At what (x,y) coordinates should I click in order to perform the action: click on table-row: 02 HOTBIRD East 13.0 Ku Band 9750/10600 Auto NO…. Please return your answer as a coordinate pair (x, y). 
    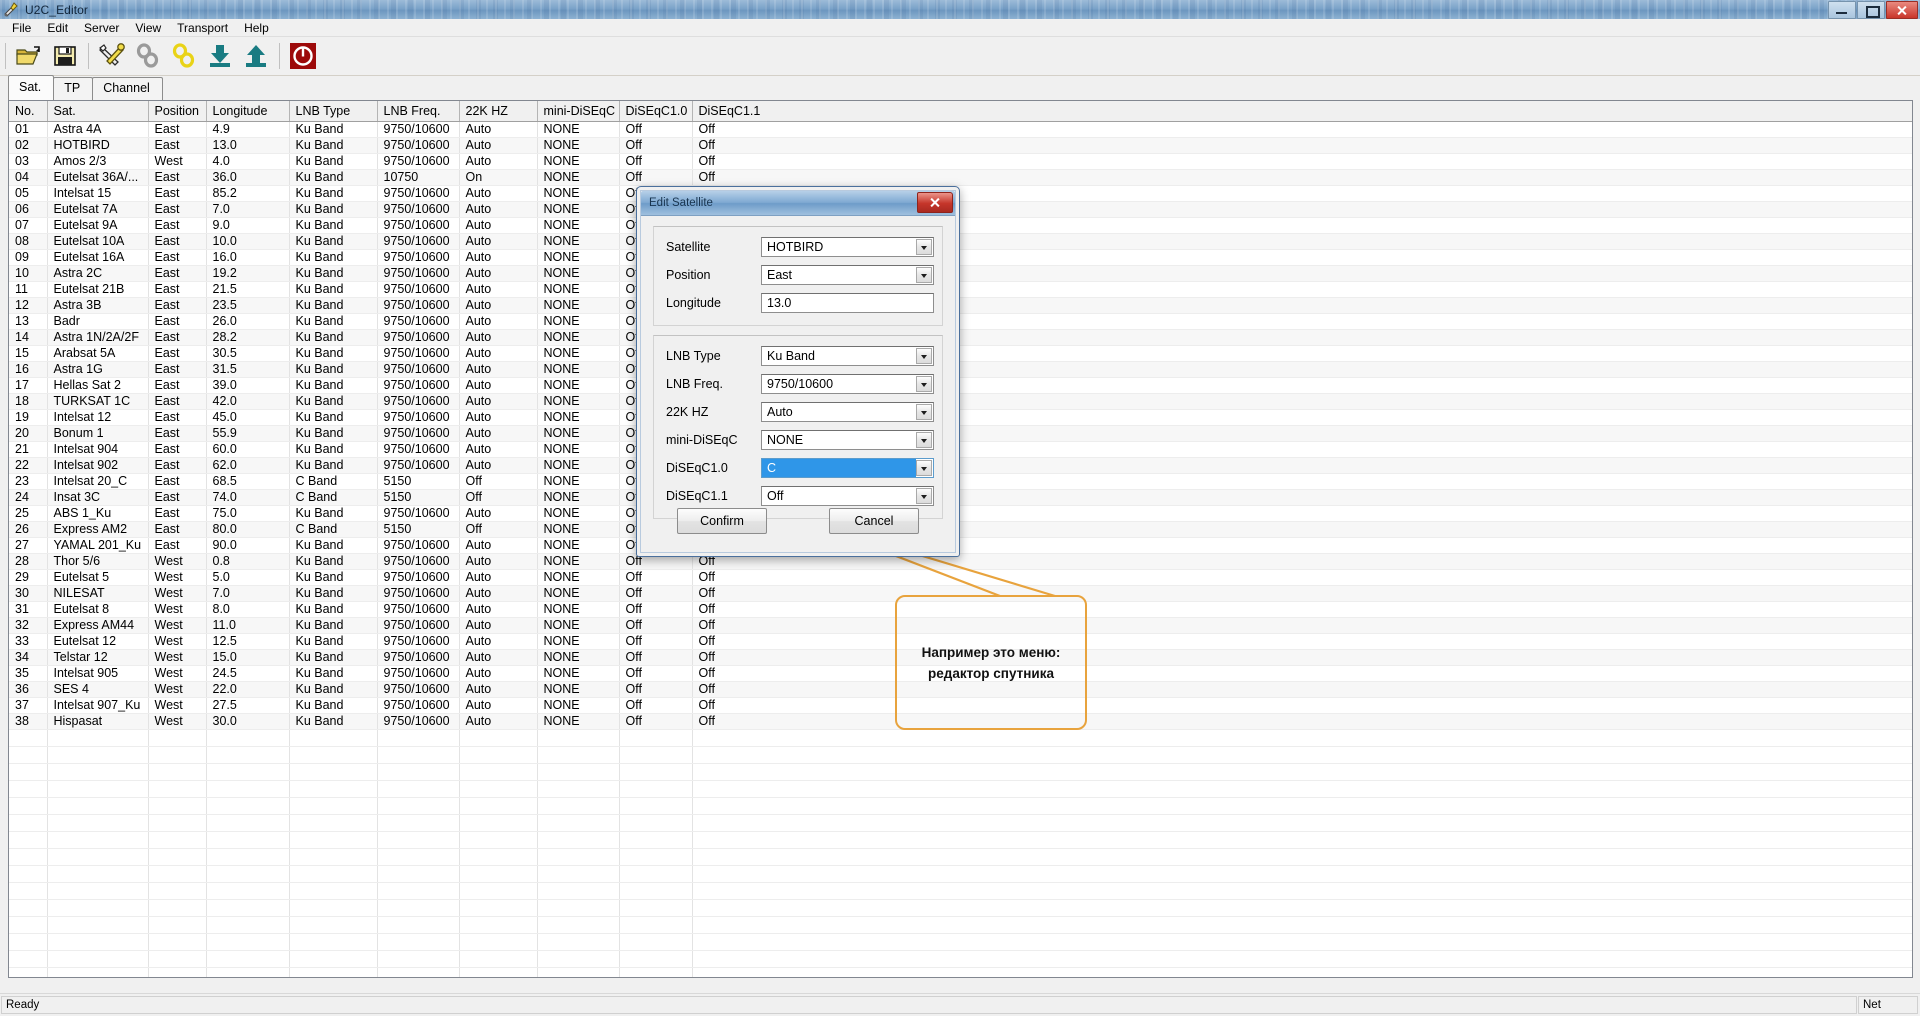
    Looking at the image, I should click on (960, 145).